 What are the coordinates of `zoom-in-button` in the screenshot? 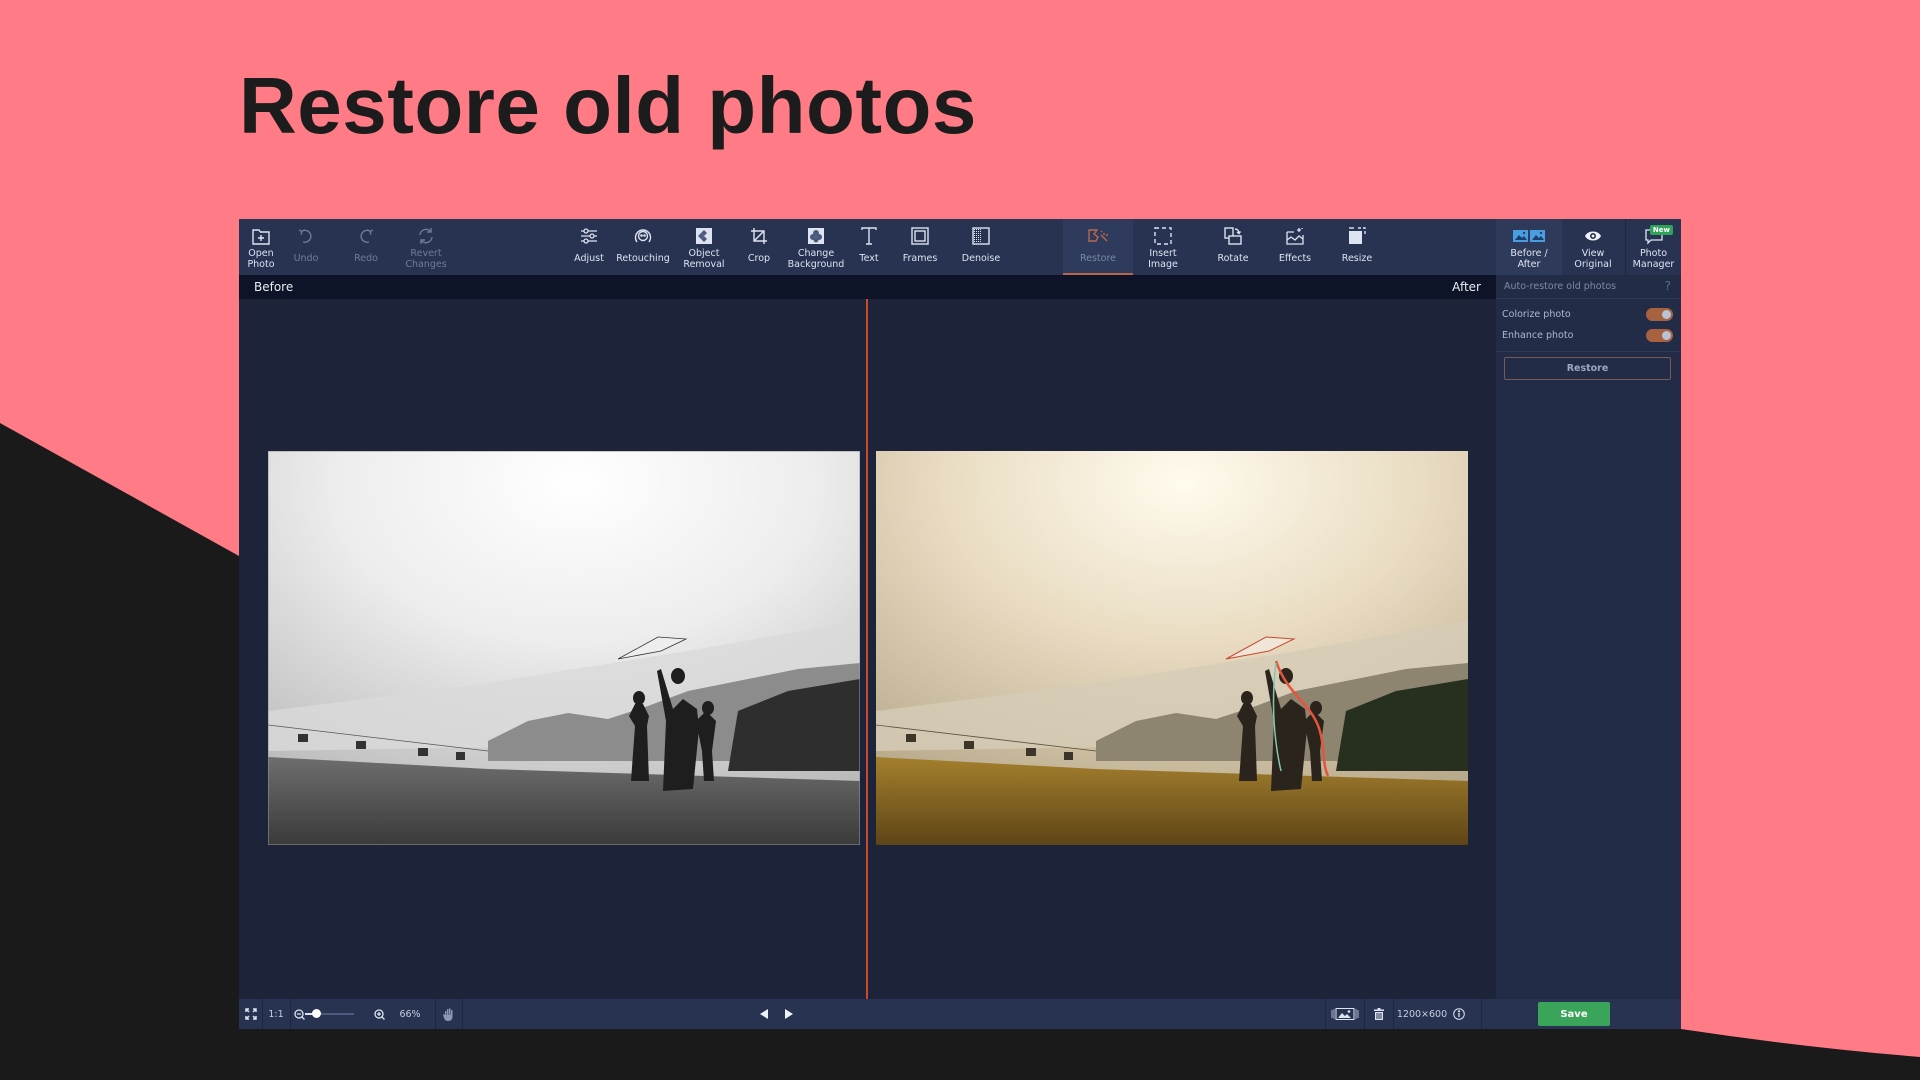 It's located at (379, 1014).